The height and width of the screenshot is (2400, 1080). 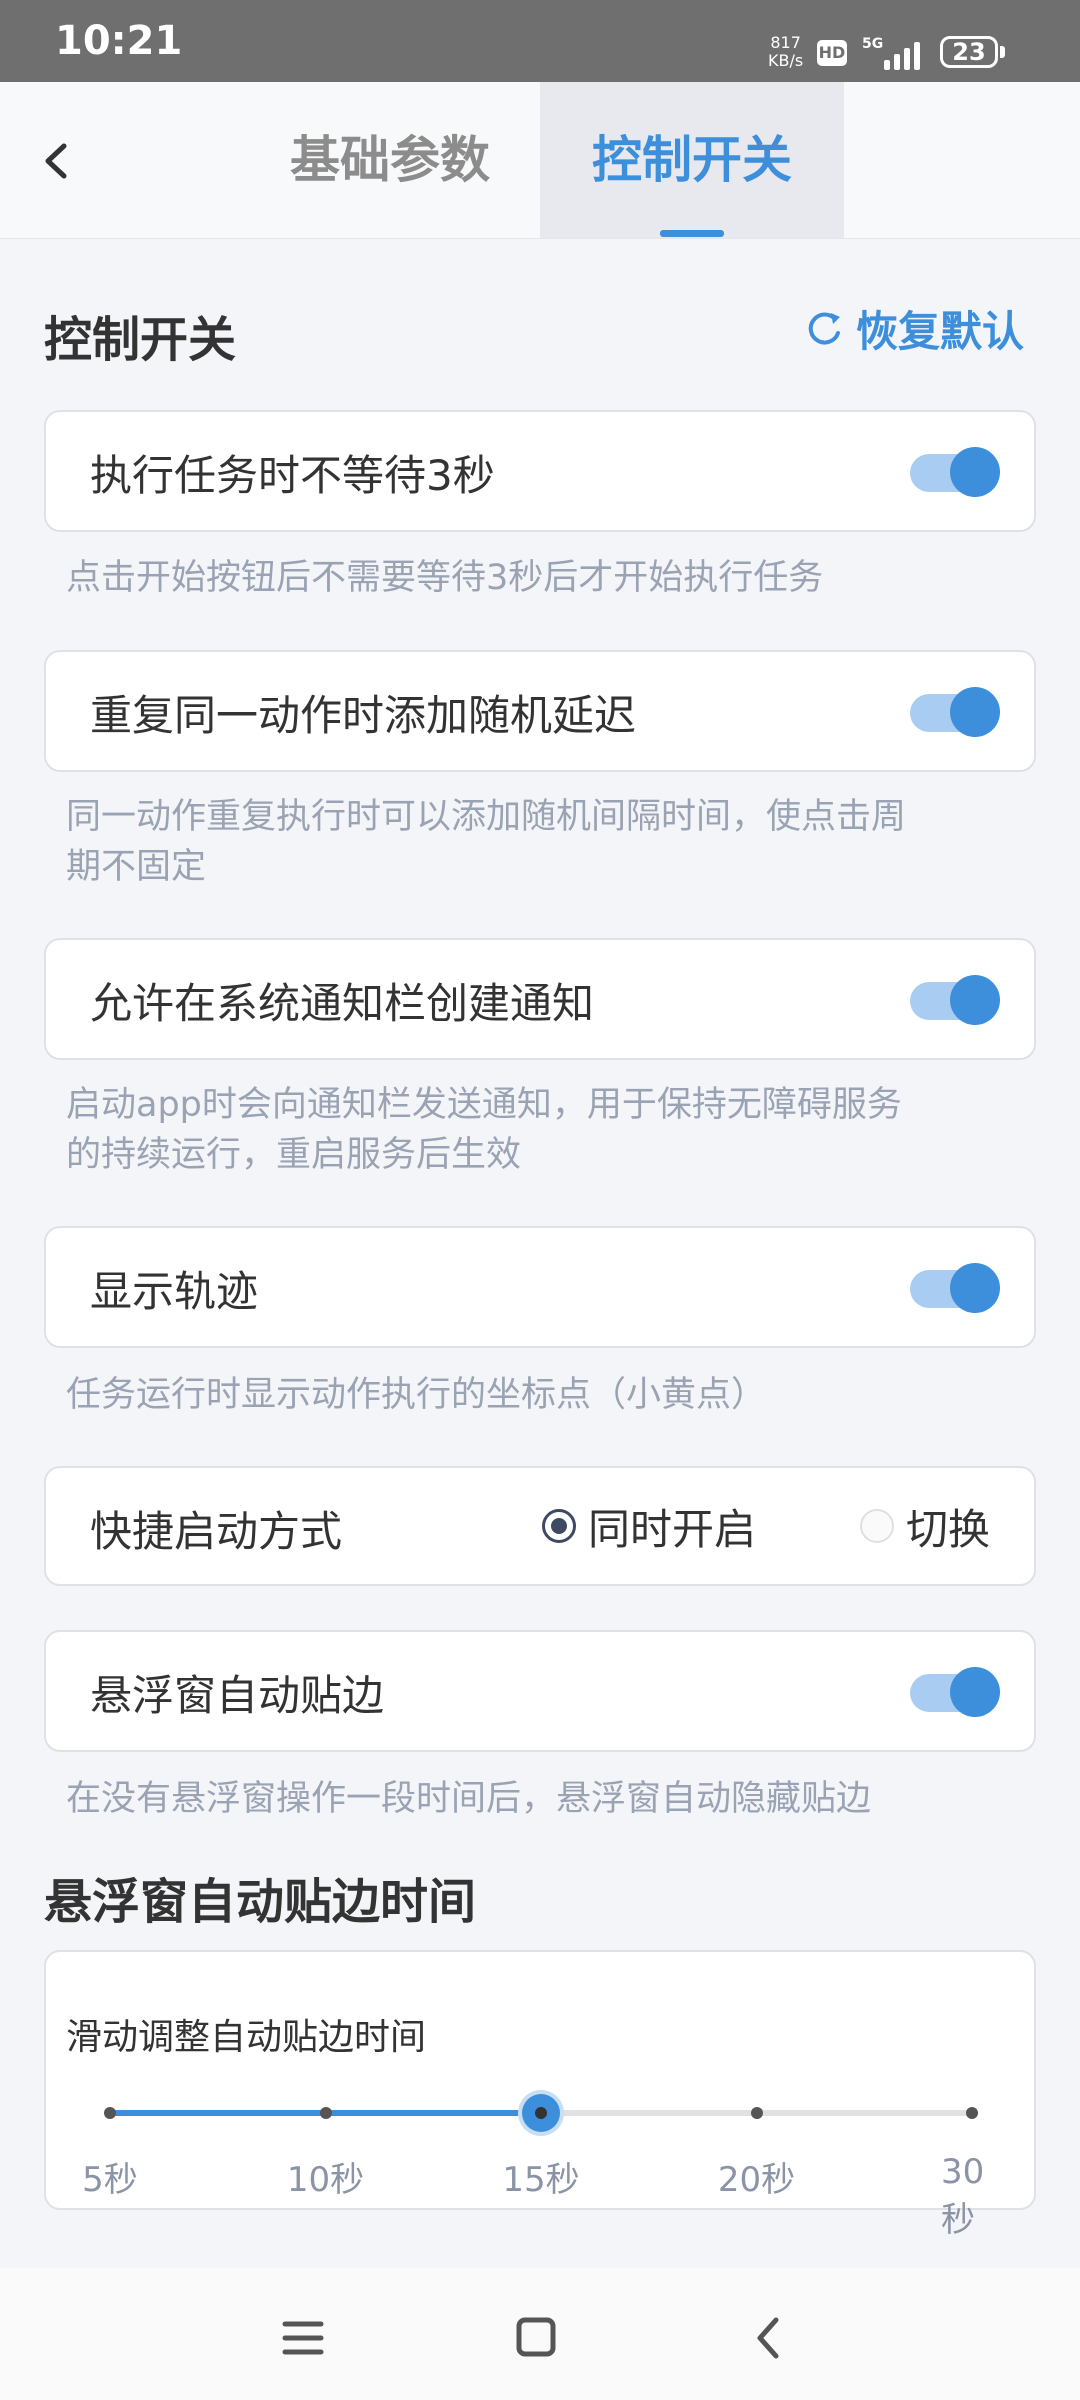 I want to click on snap-time-slider, so click(x=541, y=2113).